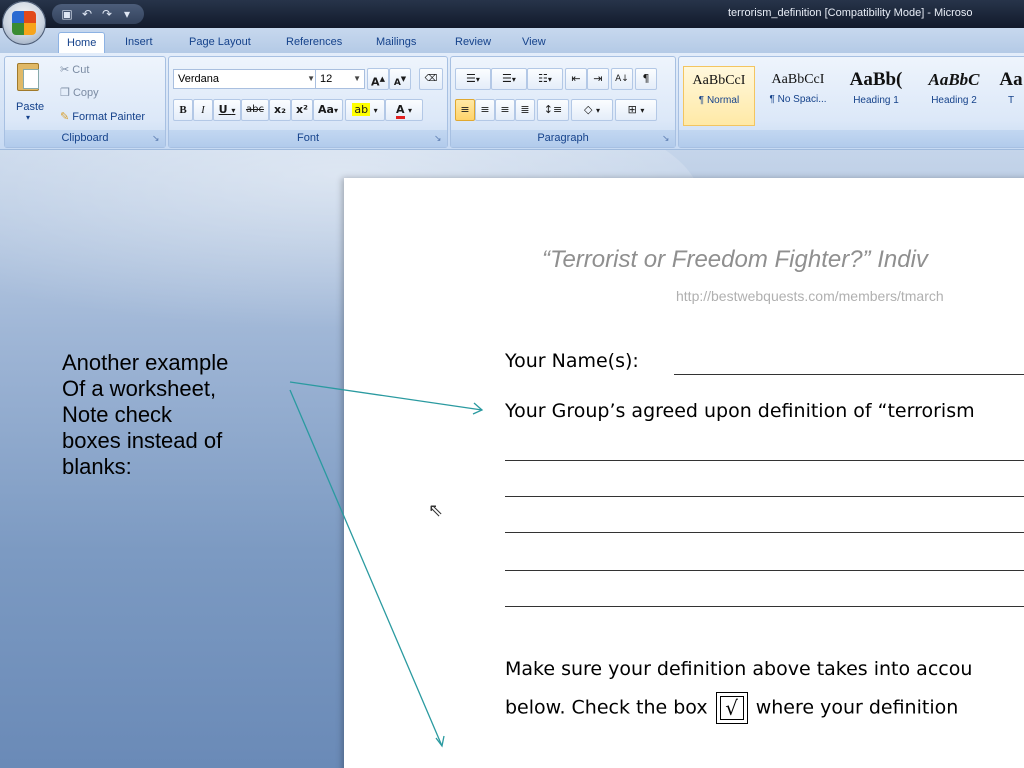 The height and width of the screenshot is (768, 1024). I want to click on office-logo-icon, so click(24, 23).